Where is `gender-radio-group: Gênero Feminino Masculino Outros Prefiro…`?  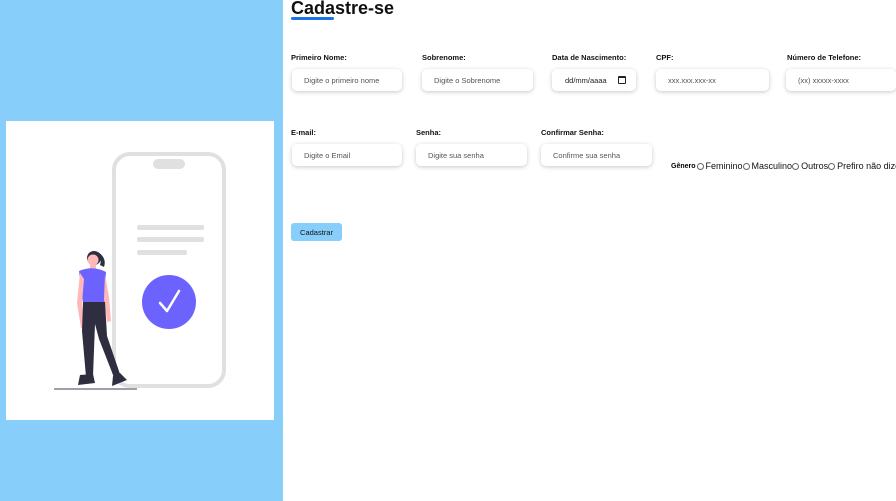
gender-radio-group: Gênero Feminino Masculino Outros Prefiro… is located at coordinates (783, 166).